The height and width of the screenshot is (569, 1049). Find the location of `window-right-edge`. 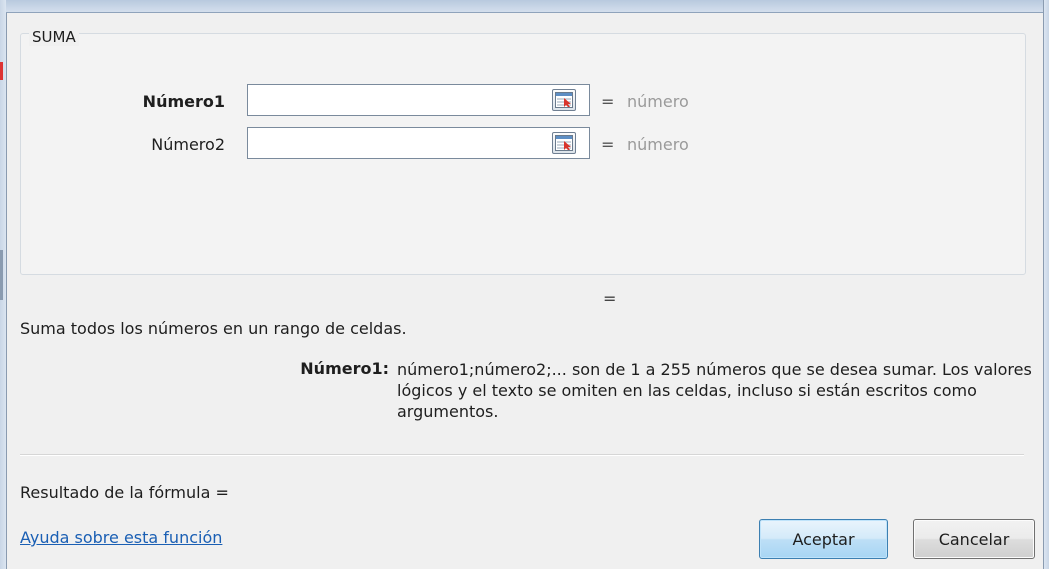

window-right-edge is located at coordinates (1046, 284).